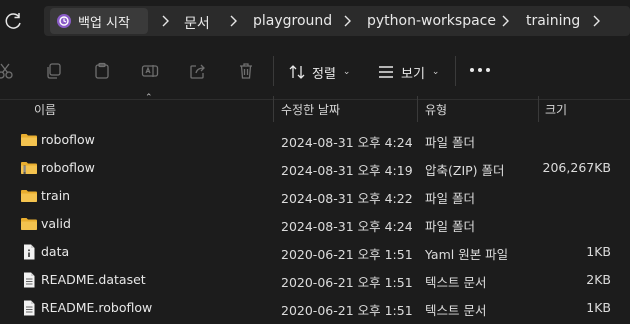  I want to click on column-header-name: 이름, so click(45, 109).